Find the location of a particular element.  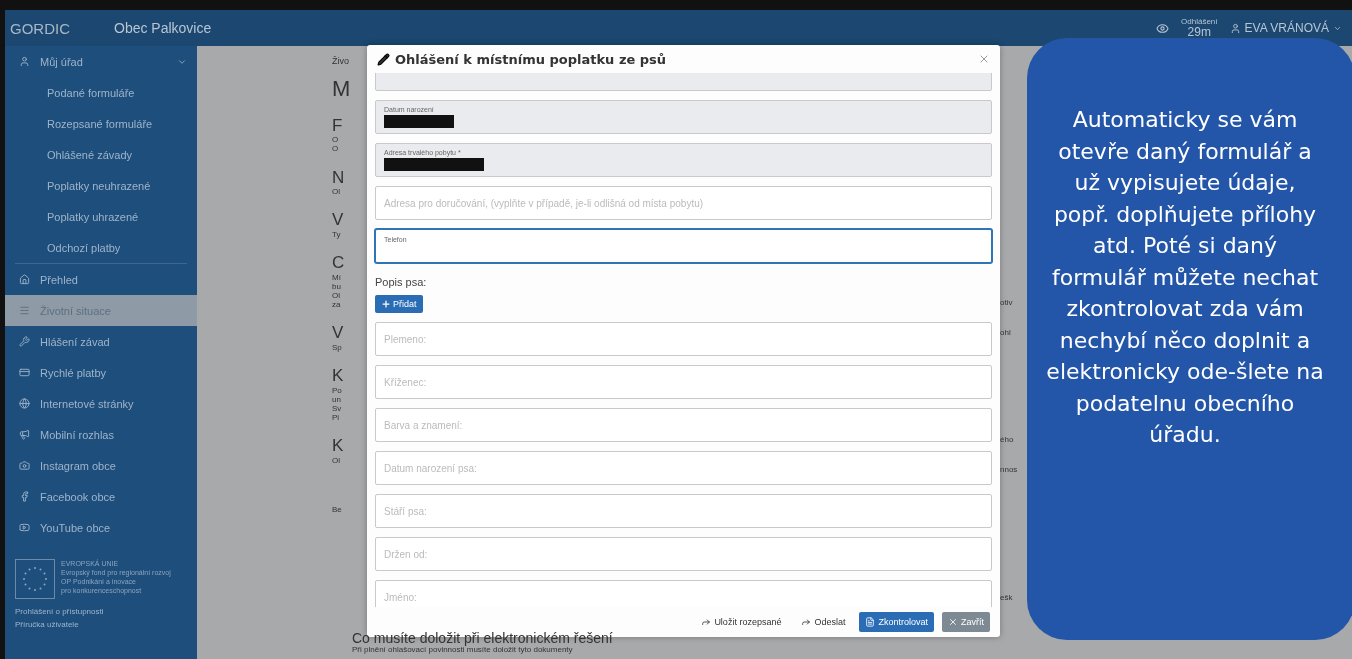

background-text: bu is located at coordinates (337, 286).